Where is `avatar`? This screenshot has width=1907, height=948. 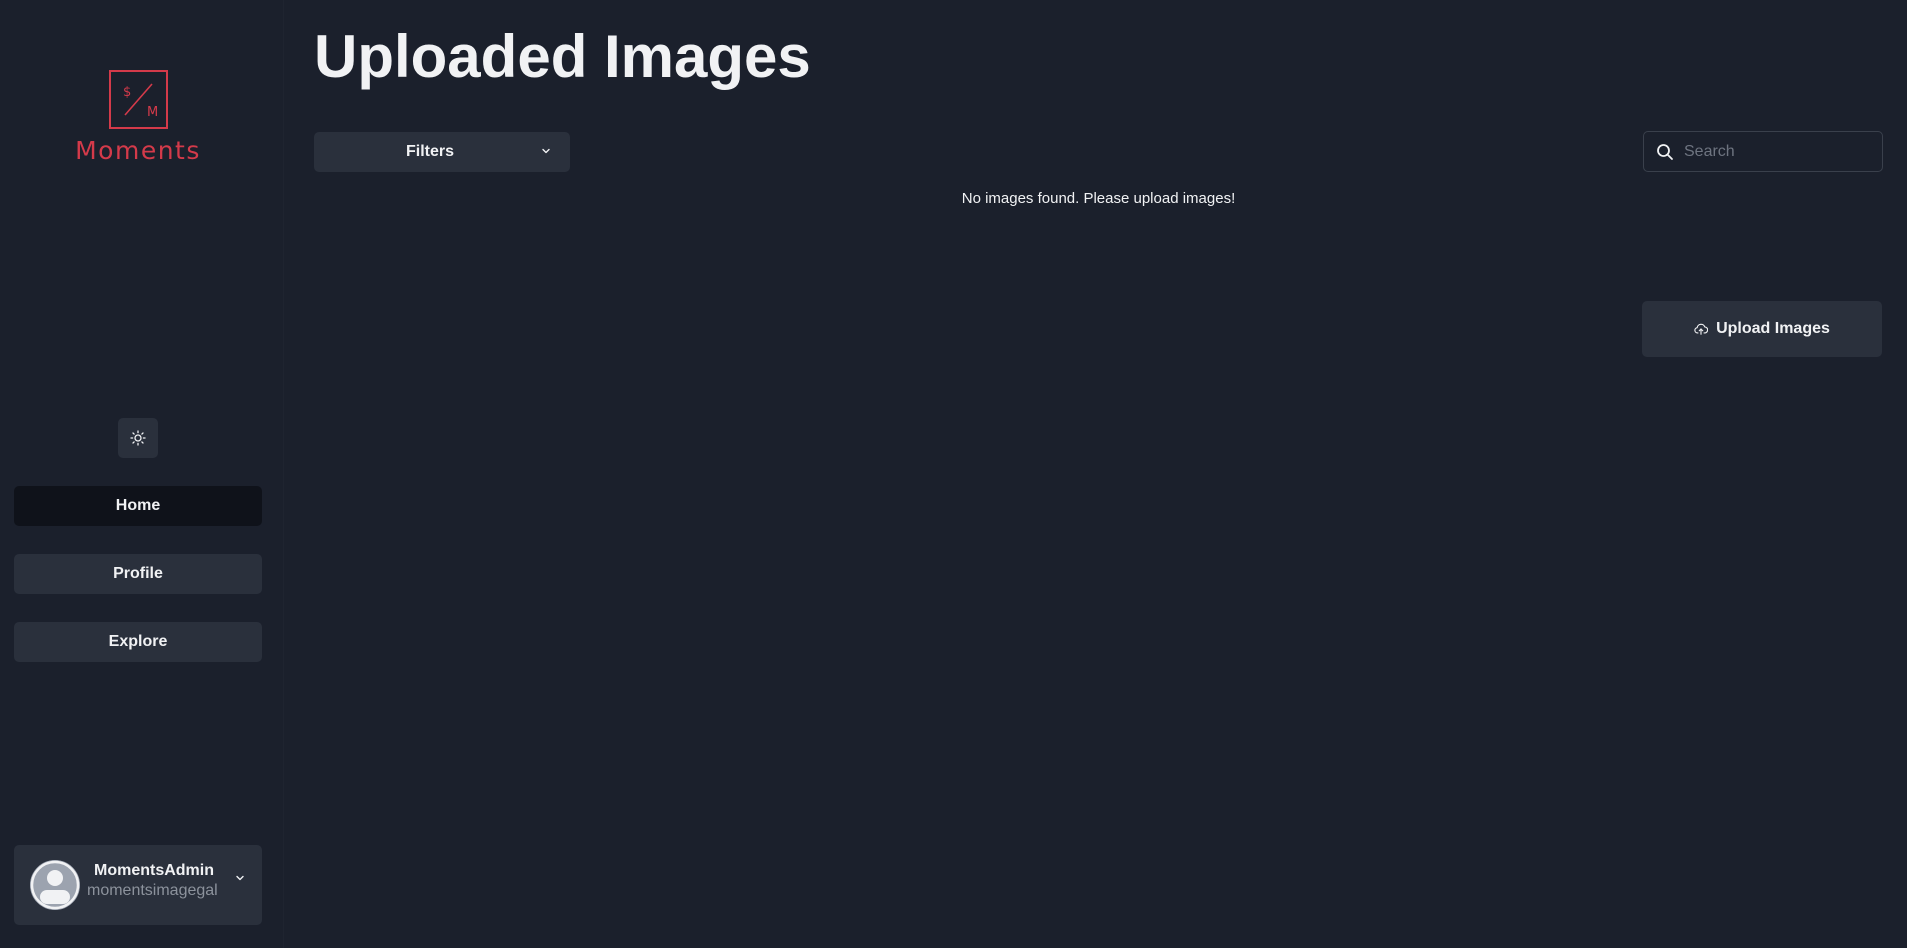
avatar is located at coordinates (55, 885).